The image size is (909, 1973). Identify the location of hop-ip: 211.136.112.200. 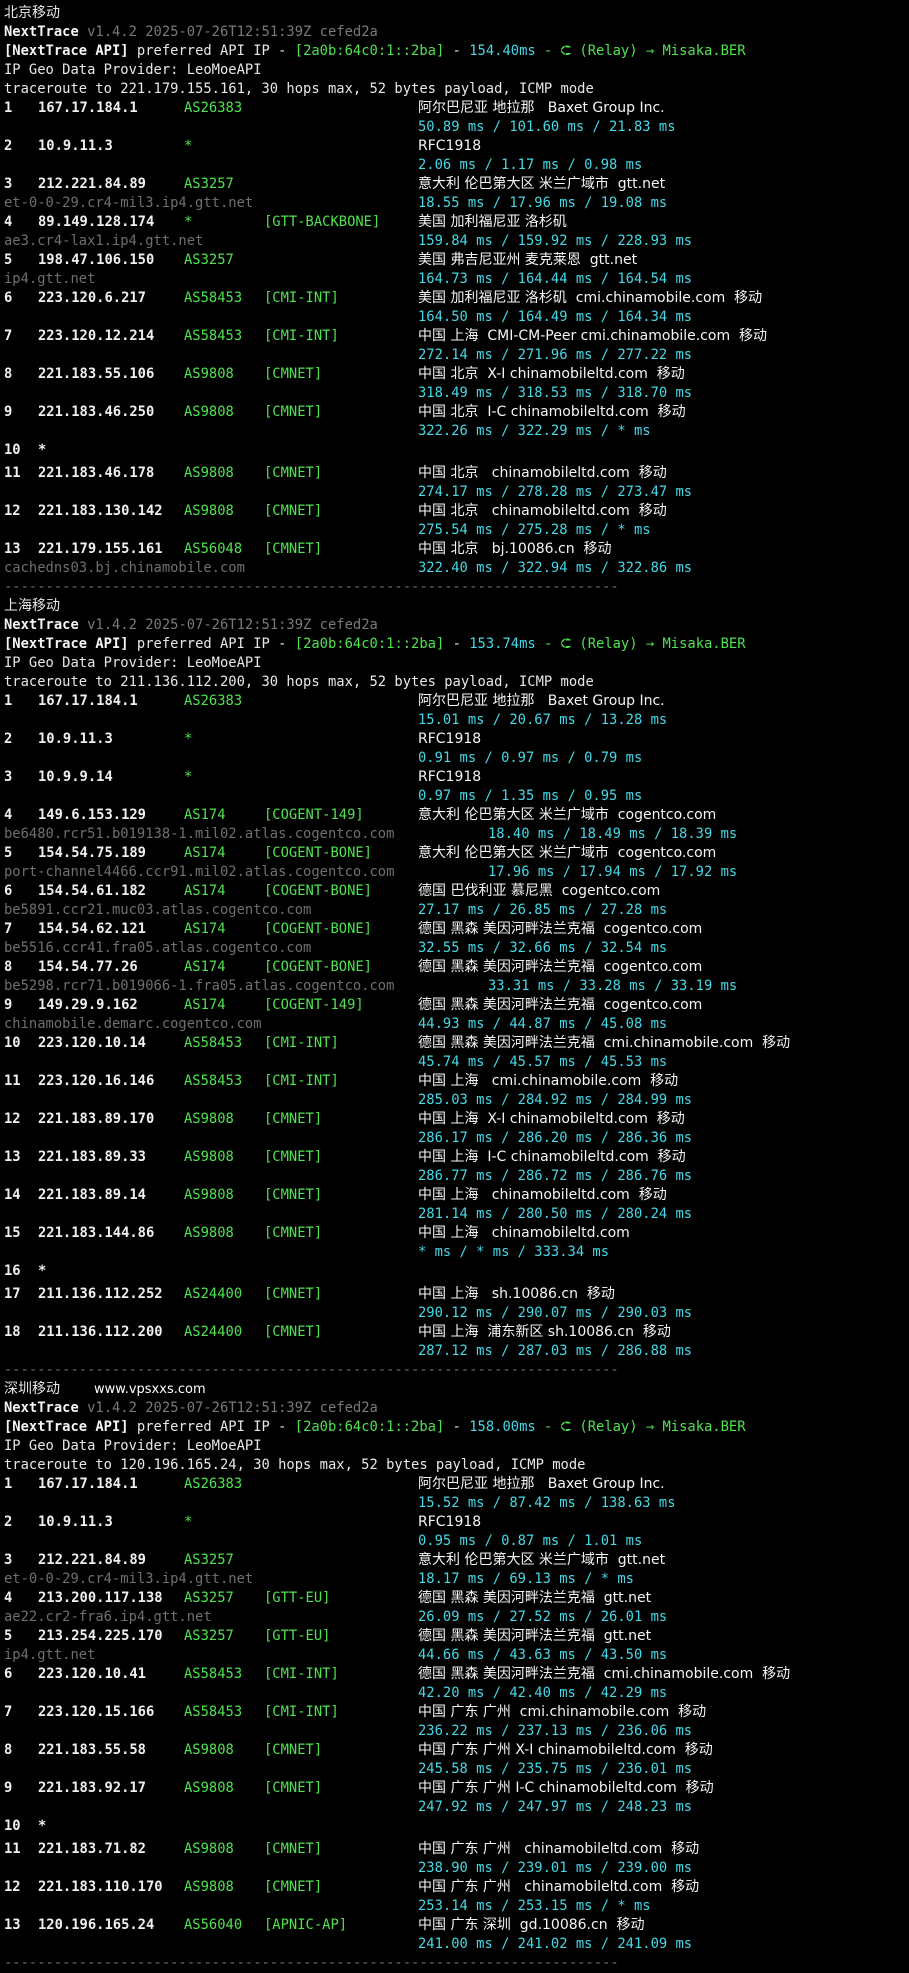
(100, 1332).